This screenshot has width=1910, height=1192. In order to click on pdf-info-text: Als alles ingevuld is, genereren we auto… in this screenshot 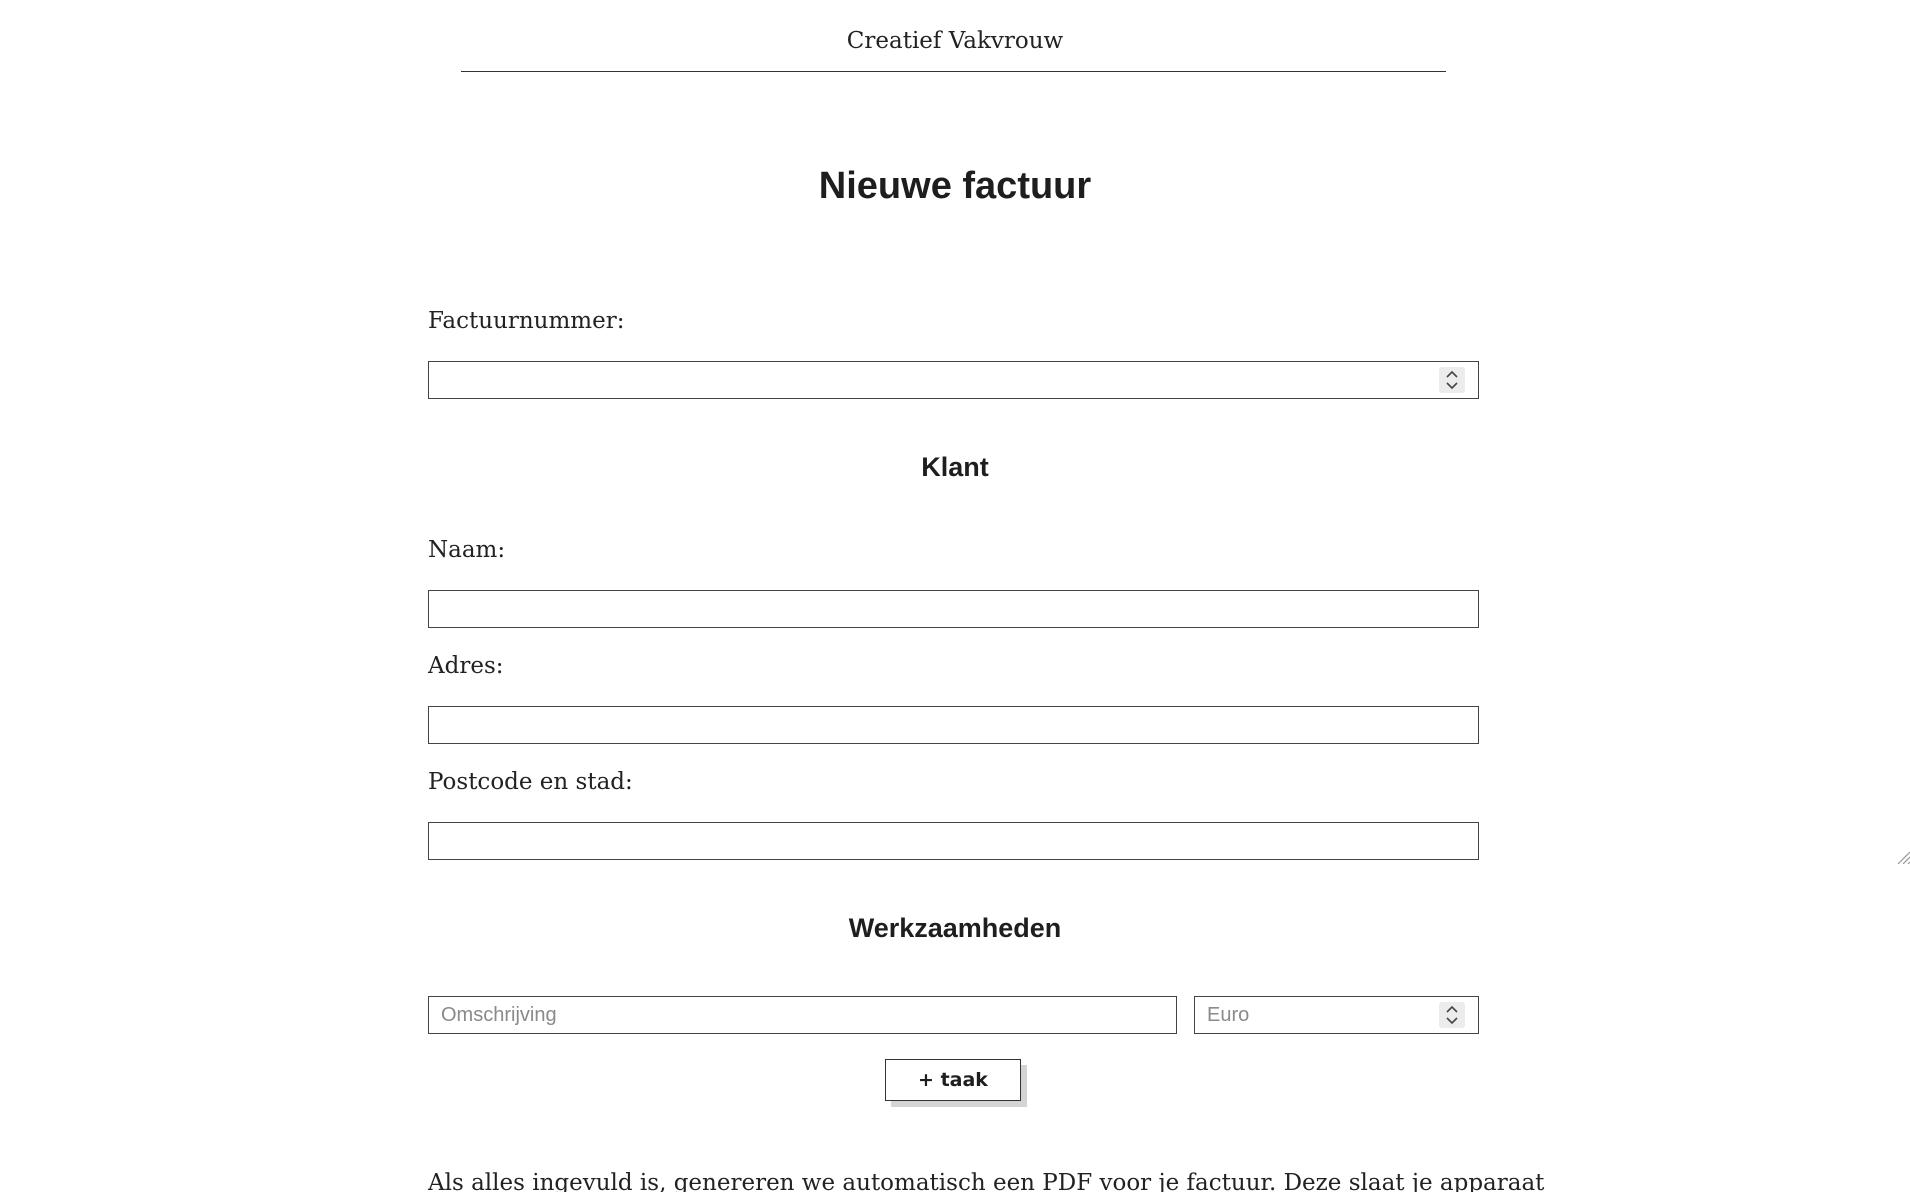, I will do `click(986, 1181)`.